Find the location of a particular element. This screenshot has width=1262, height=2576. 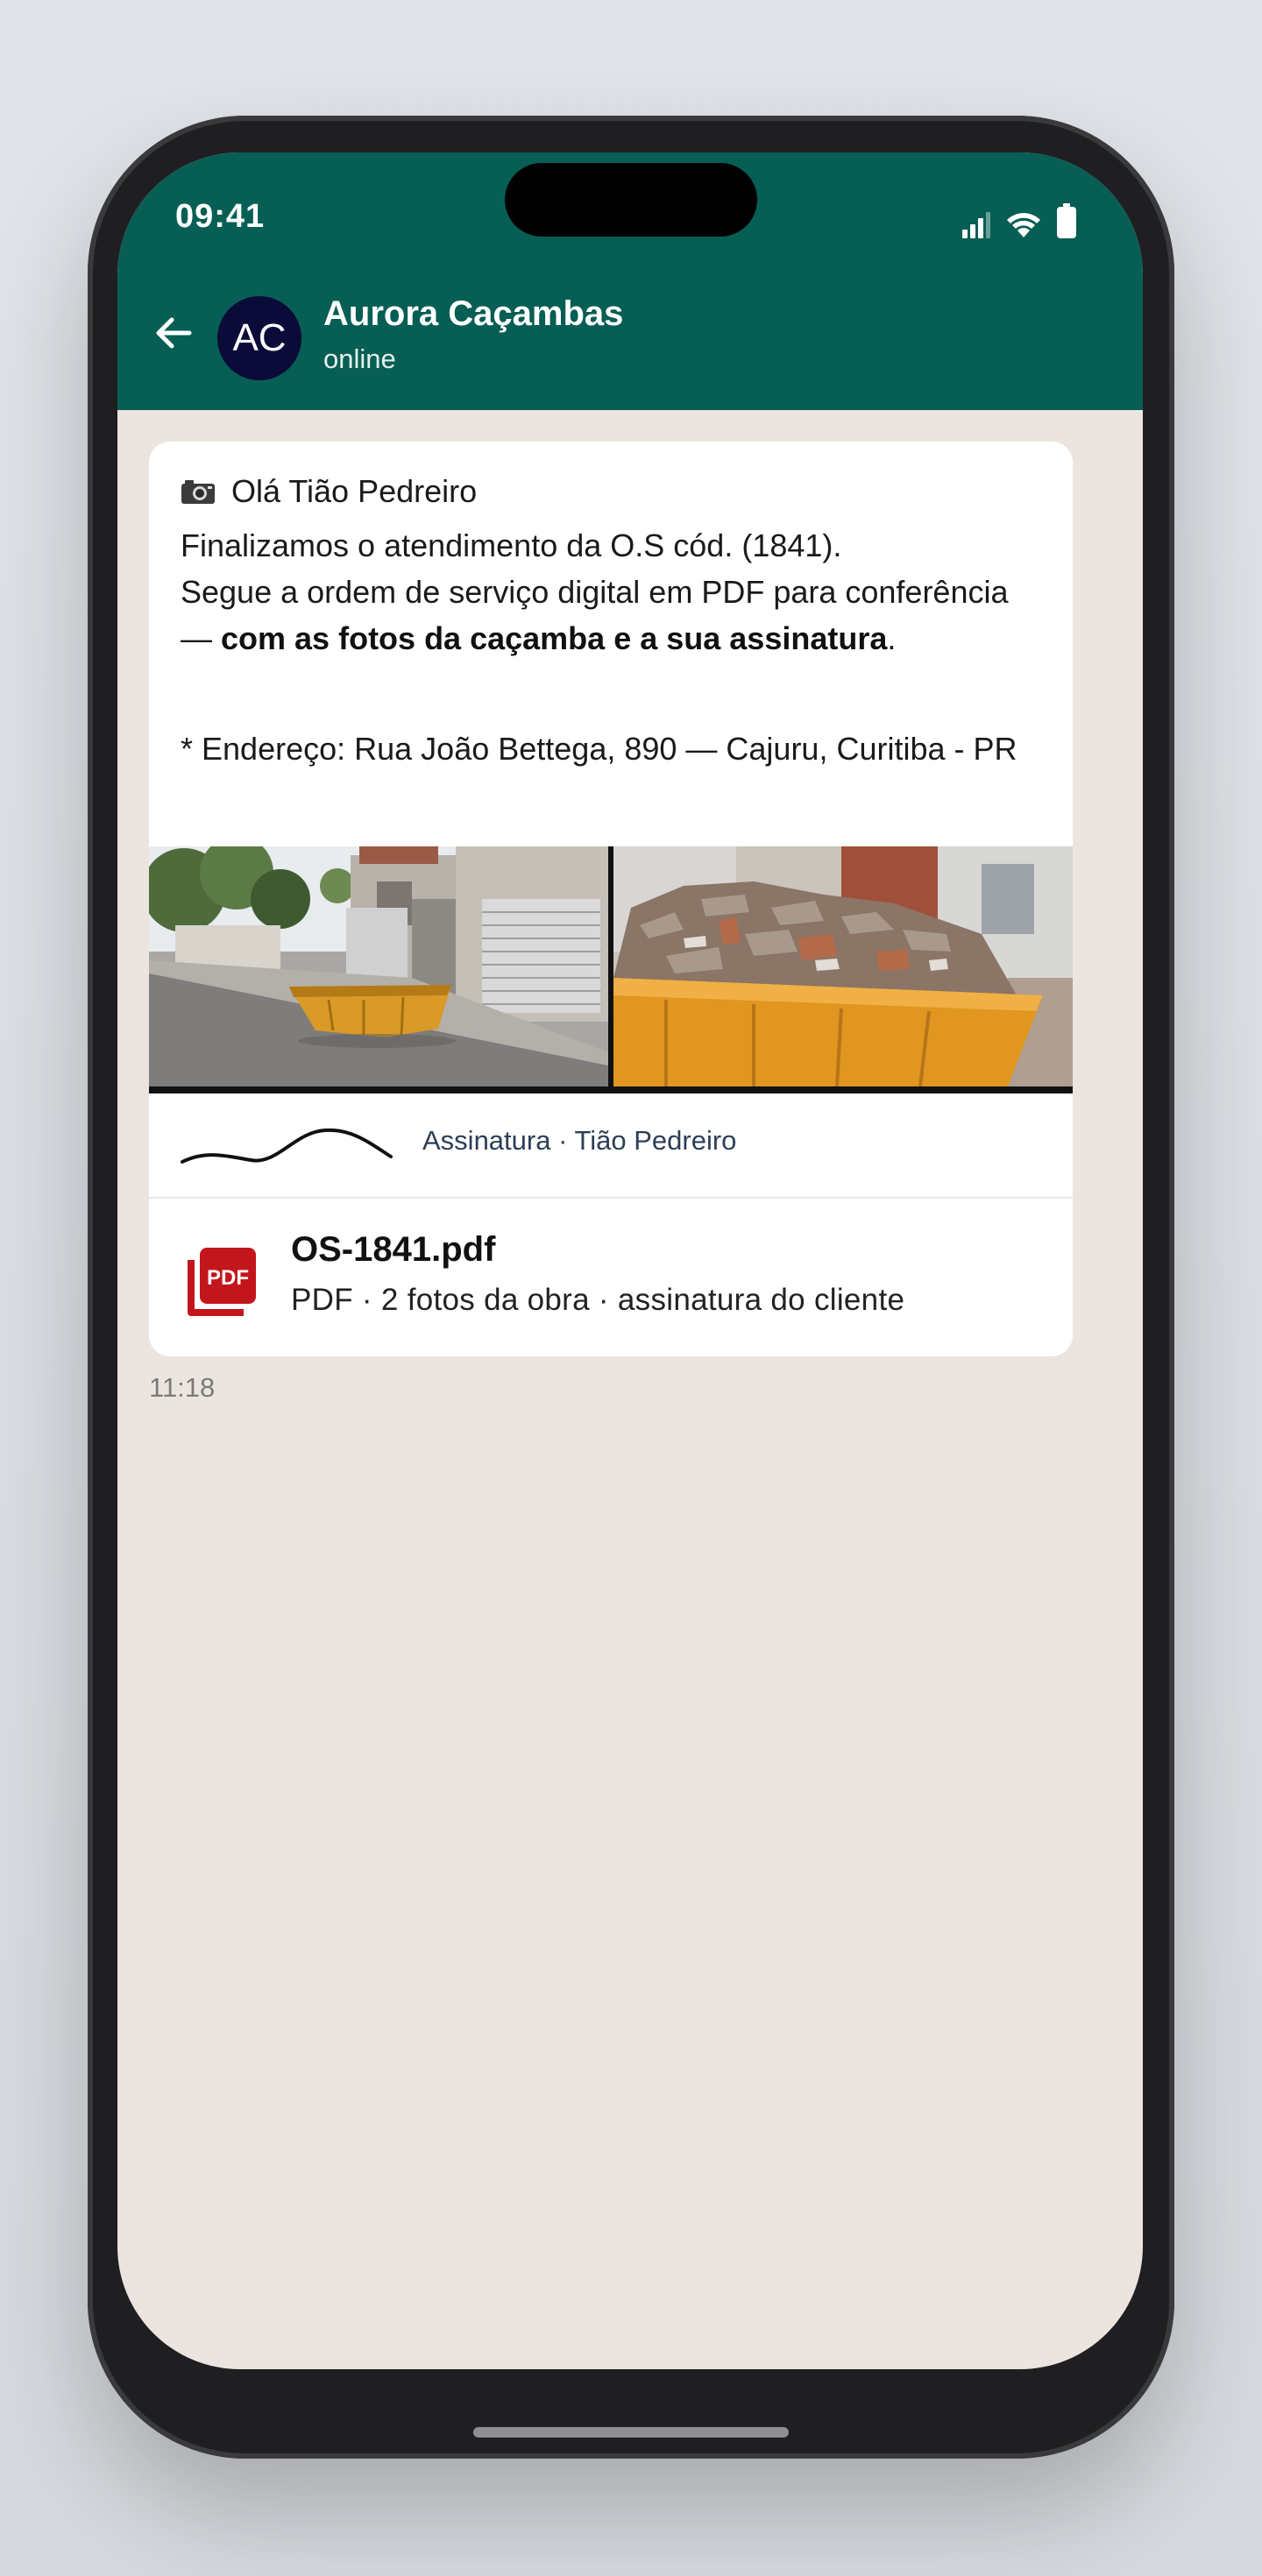

photo-dumpster-debris is located at coordinates (843, 966).